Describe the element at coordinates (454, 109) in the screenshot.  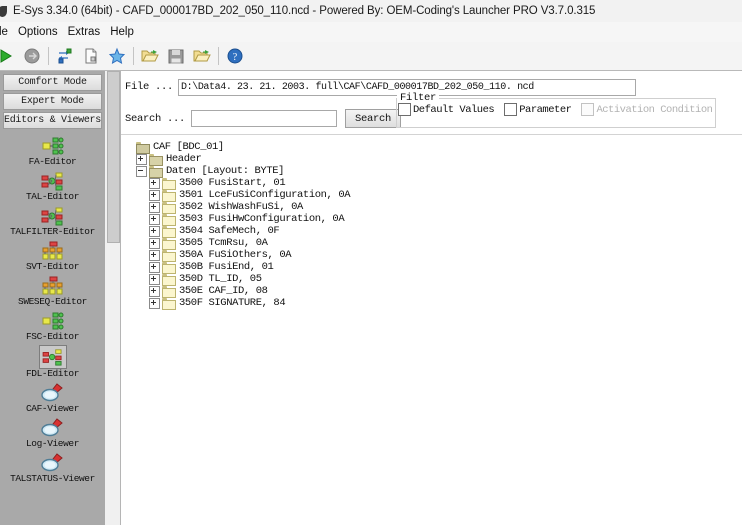
I see `checkbox-label: Default Values` at that location.